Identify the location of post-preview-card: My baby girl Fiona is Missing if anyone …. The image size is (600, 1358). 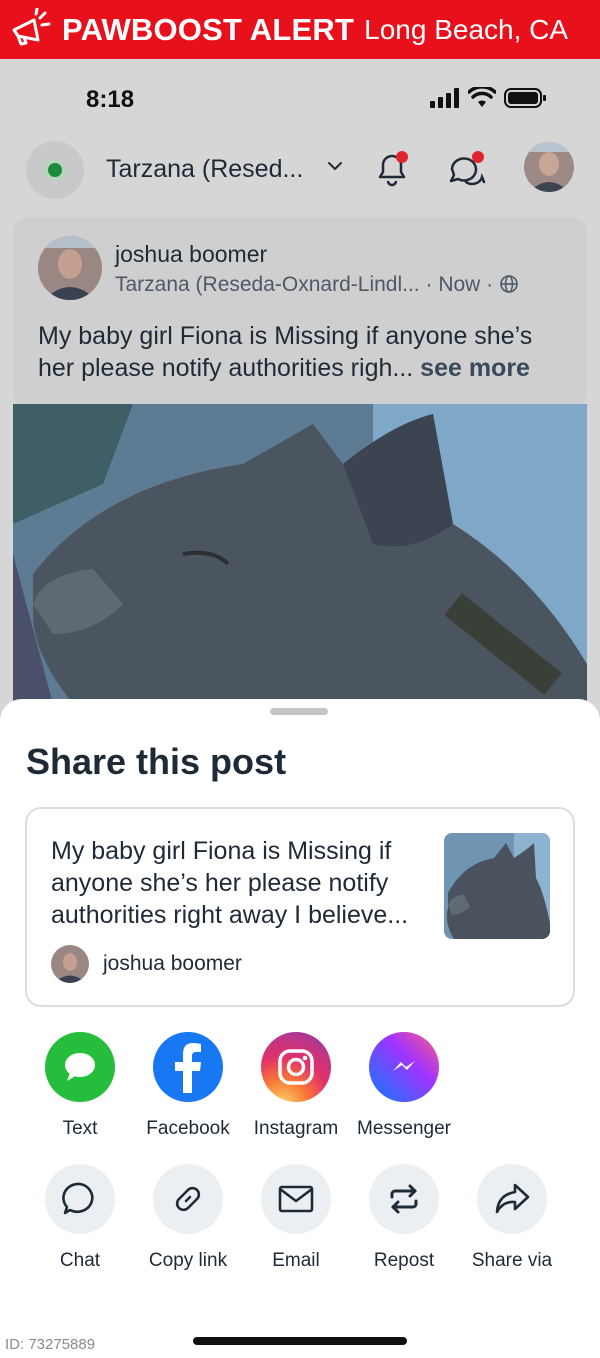
(300, 907).